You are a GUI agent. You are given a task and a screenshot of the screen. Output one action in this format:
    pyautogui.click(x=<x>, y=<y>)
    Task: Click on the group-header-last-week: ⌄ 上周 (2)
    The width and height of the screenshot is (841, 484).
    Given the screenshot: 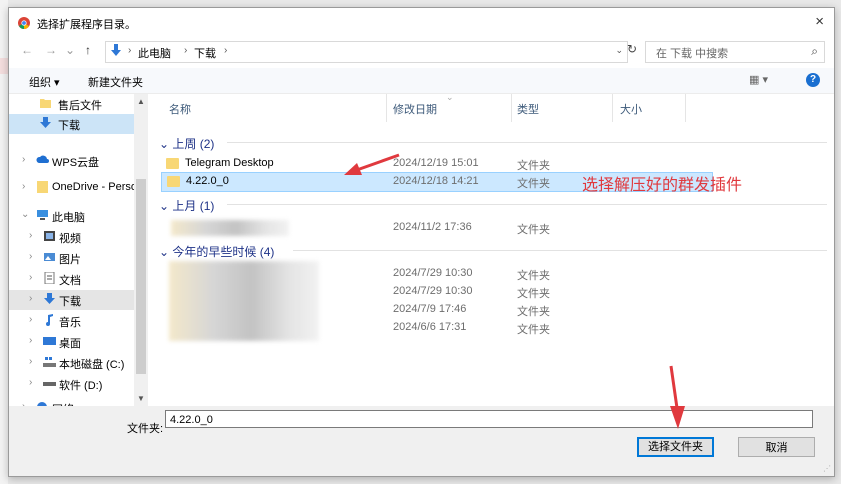 What is the action you would take?
    pyautogui.click(x=186, y=143)
    